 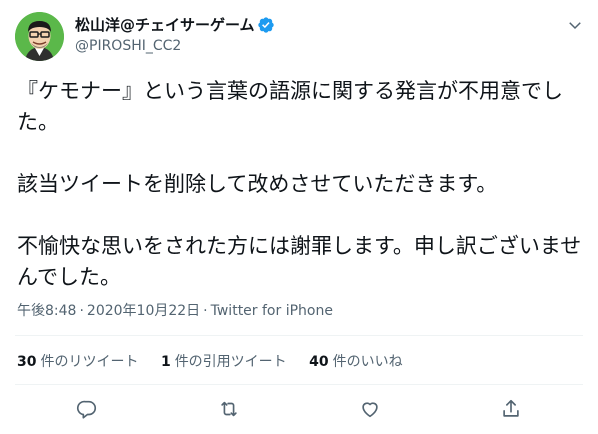 I want to click on tweet-meta: 午後8:48 · 2020年10月22日 · Twitter for iPhone, so click(x=175, y=310).